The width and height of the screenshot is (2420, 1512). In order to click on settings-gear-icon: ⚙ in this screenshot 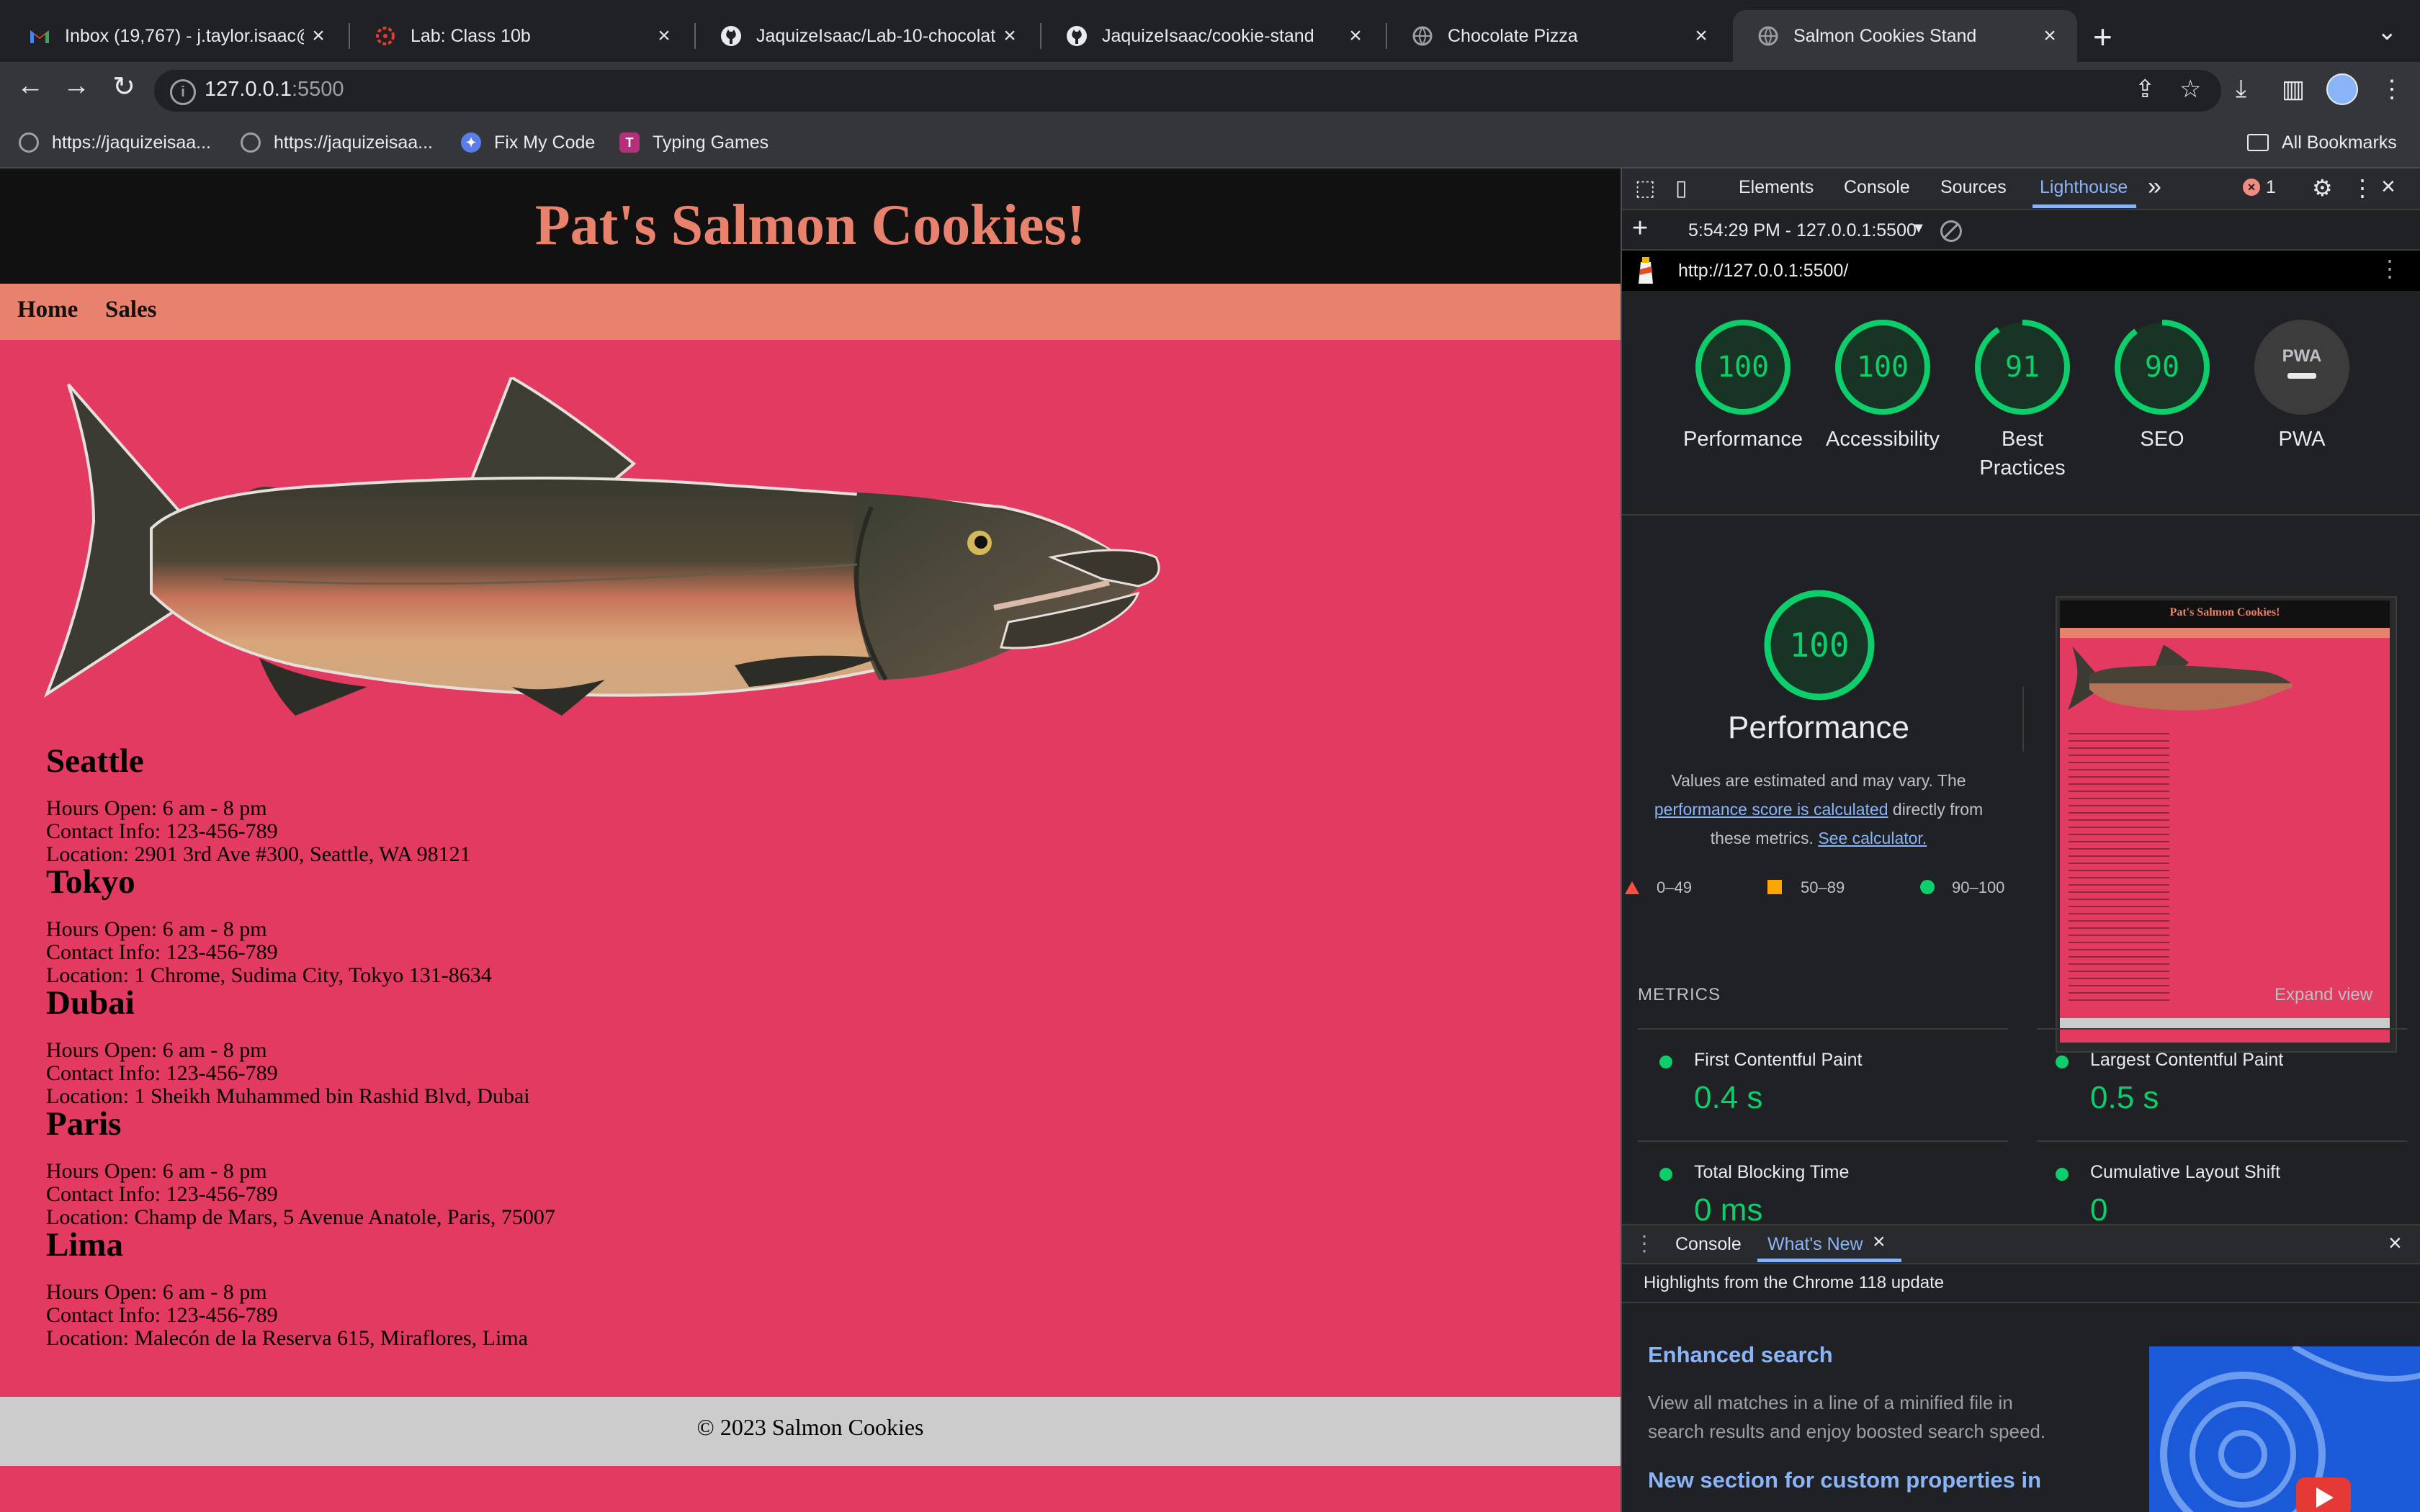, I will do `click(2322, 188)`.